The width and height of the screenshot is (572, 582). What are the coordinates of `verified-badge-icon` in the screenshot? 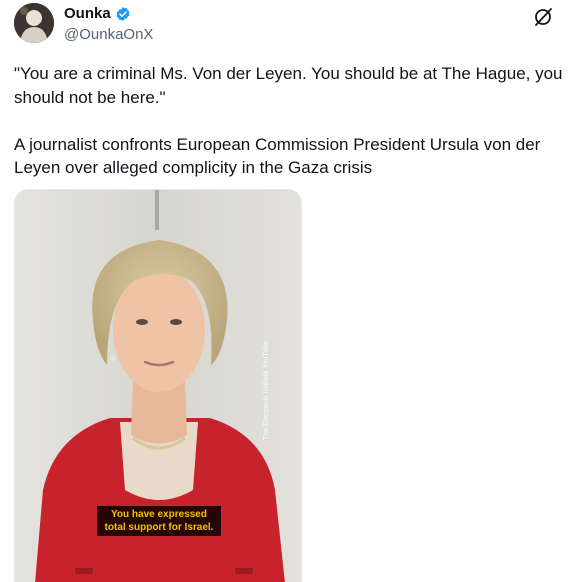 It's located at (123, 14).